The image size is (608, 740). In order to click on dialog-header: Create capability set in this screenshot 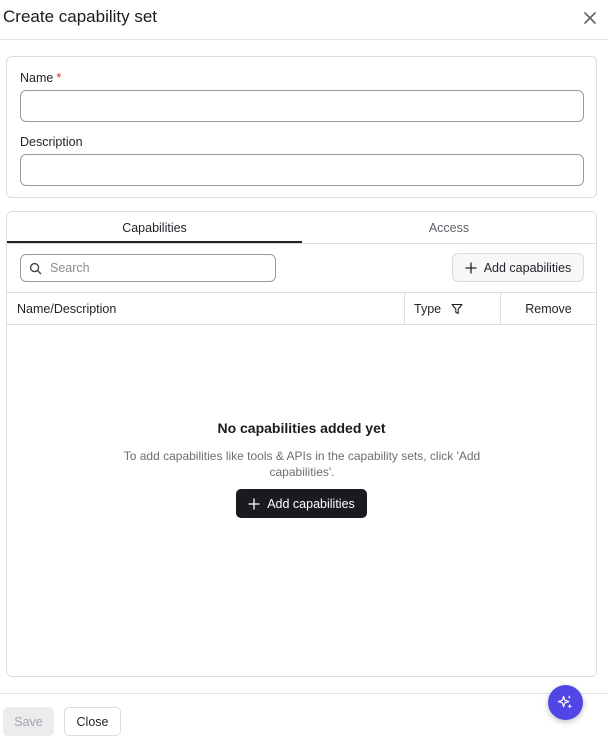, I will do `click(304, 20)`.